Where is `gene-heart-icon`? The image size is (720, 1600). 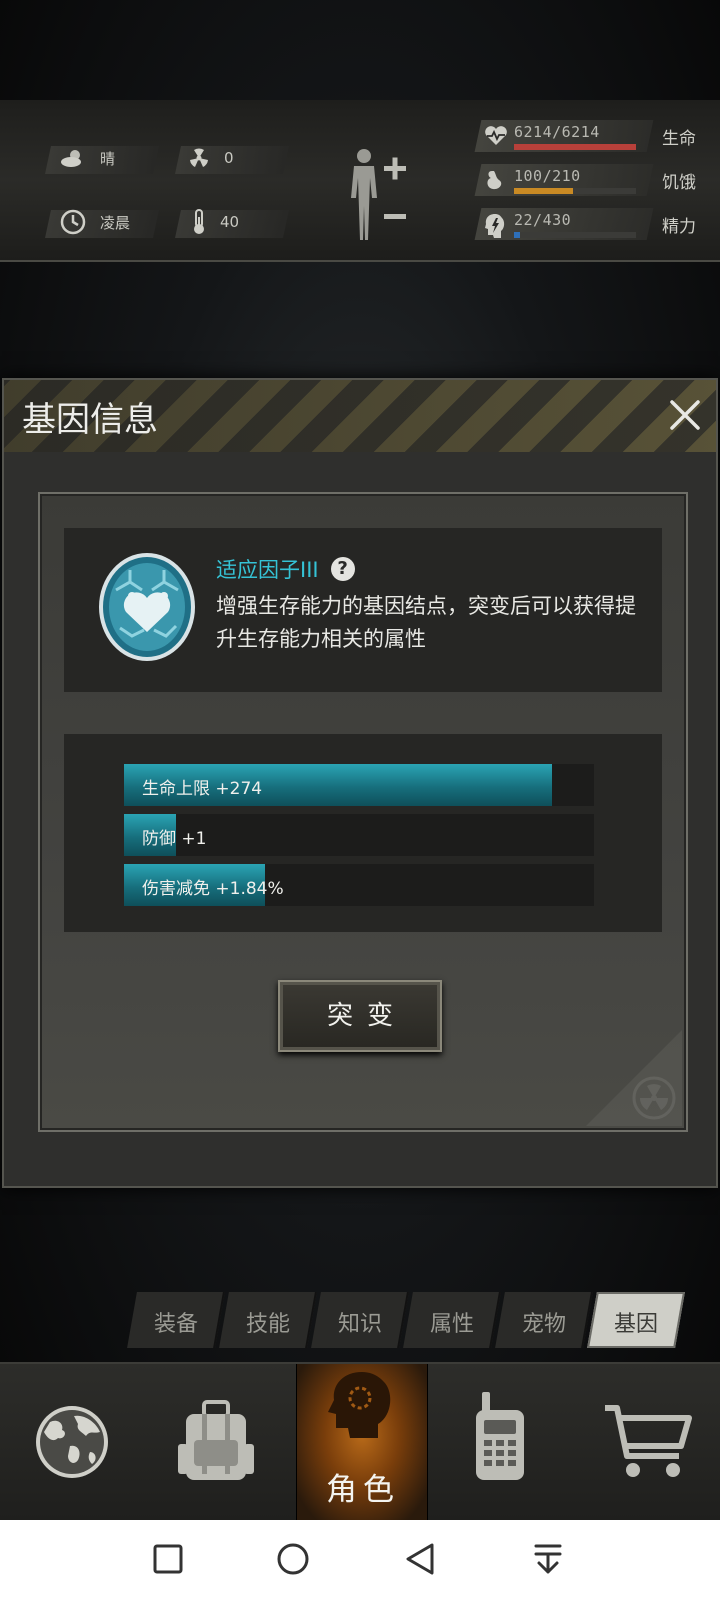
gene-heart-icon is located at coordinates (147, 607).